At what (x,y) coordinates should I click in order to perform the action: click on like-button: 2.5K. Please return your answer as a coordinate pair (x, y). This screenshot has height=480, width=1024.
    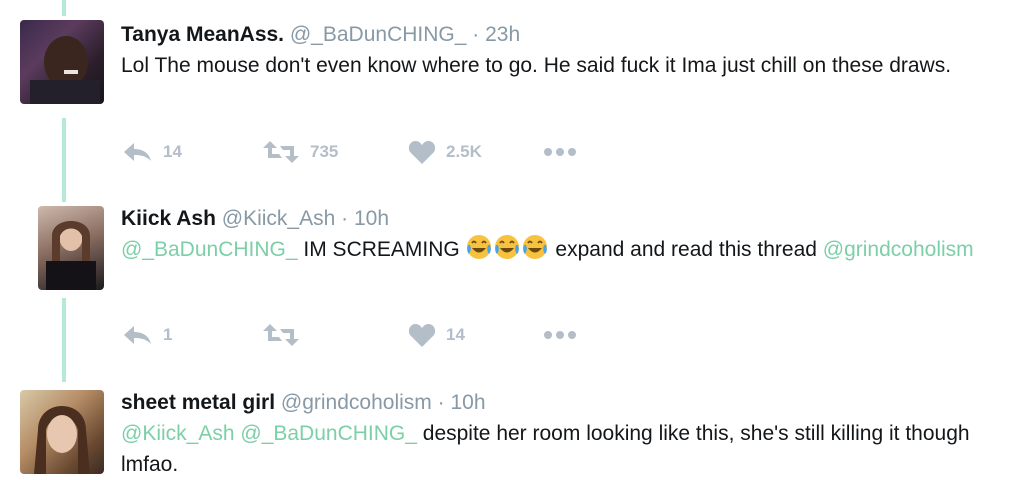
    Looking at the image, I should click on (445, 152).